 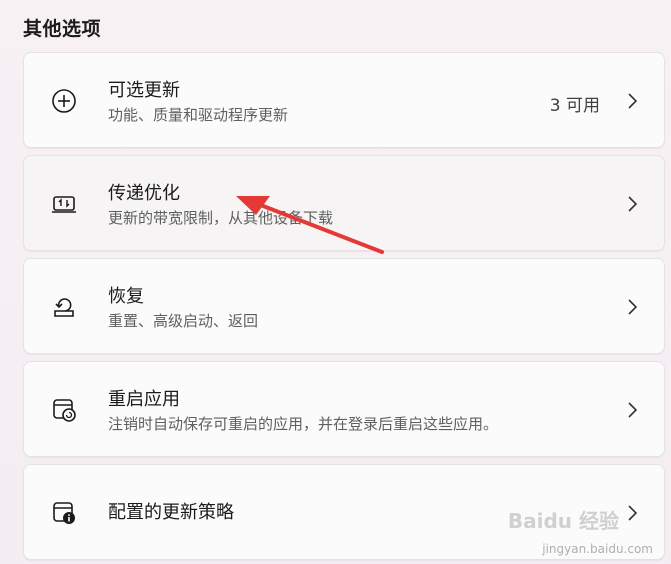 I want to click on restart-apps-subtitle: 注销时自动保存可重启的应用，并在登录后重启这些应用。, so click(x=303, y=424).